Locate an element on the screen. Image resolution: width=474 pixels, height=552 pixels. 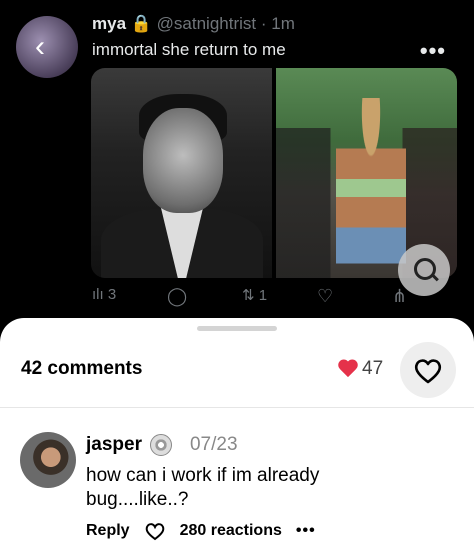
divider is located at coordinates (237, 407).